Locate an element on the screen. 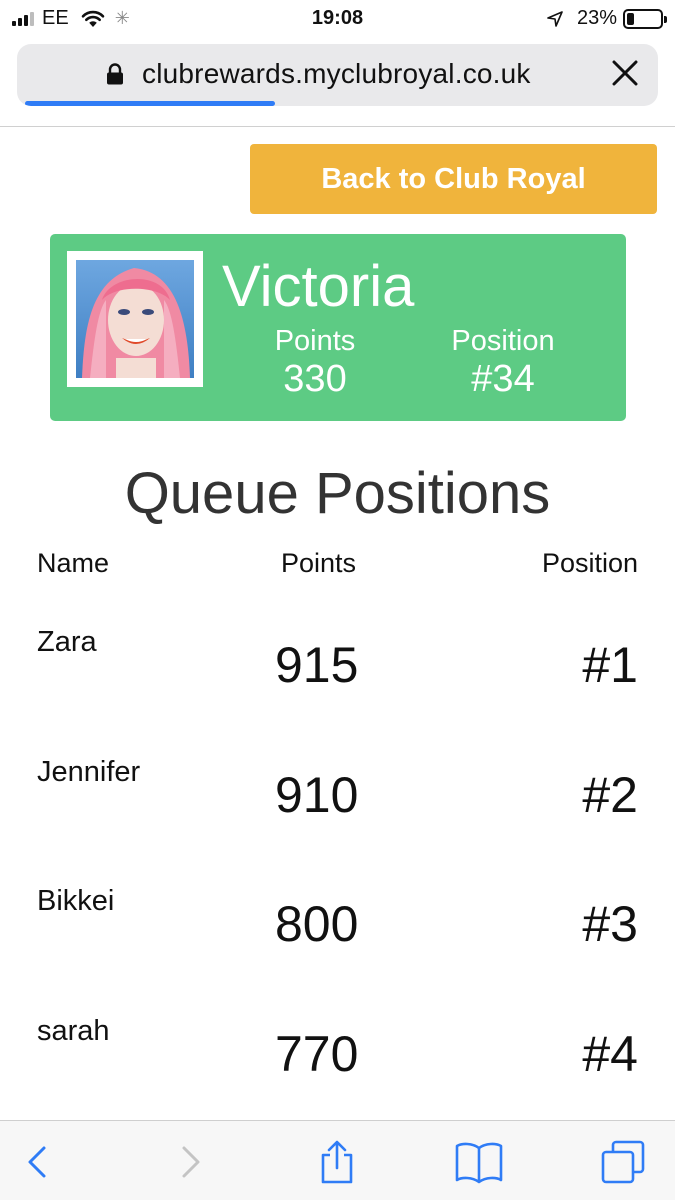 This screenshot has width=675, height=1200. status-right: 23% is located at coordinates (607, 18).